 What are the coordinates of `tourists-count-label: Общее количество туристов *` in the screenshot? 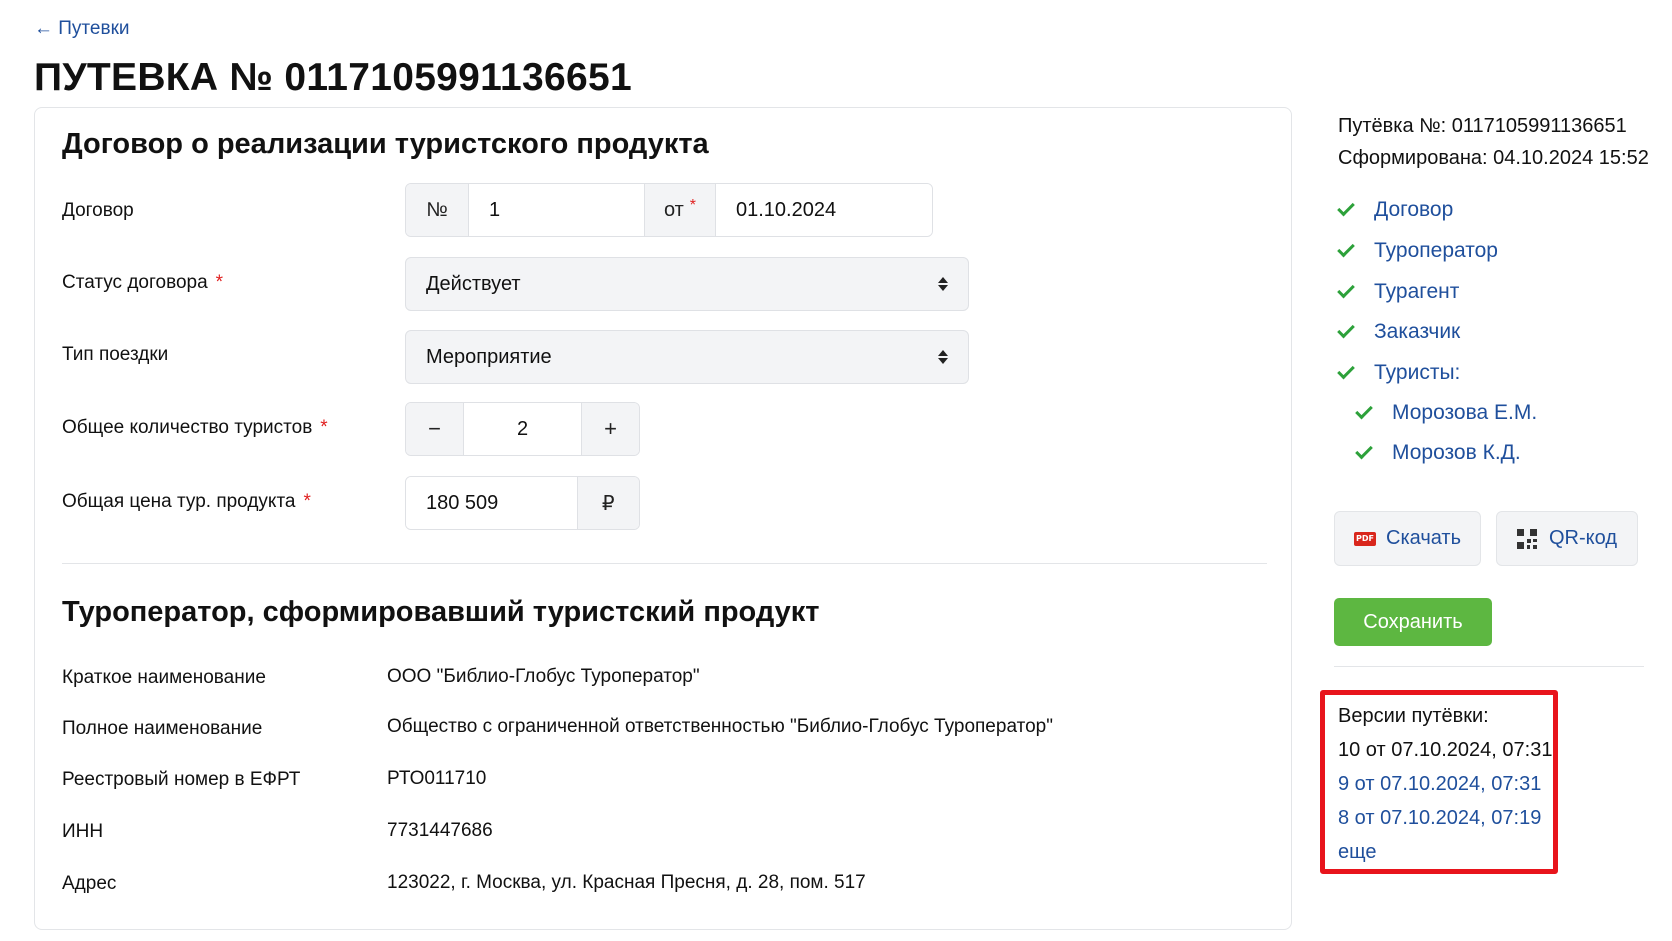 It's located at (195, 428).